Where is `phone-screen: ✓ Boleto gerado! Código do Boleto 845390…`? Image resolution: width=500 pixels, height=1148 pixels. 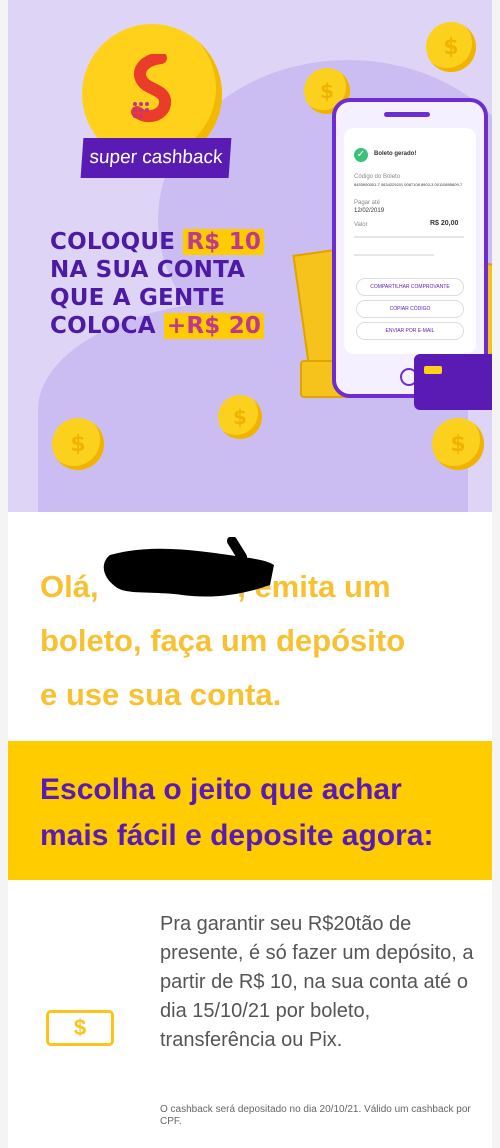 phone-screen: ✓ Boleto gerado! Código do Boleto 845390… is located at coordinates (410, 241).